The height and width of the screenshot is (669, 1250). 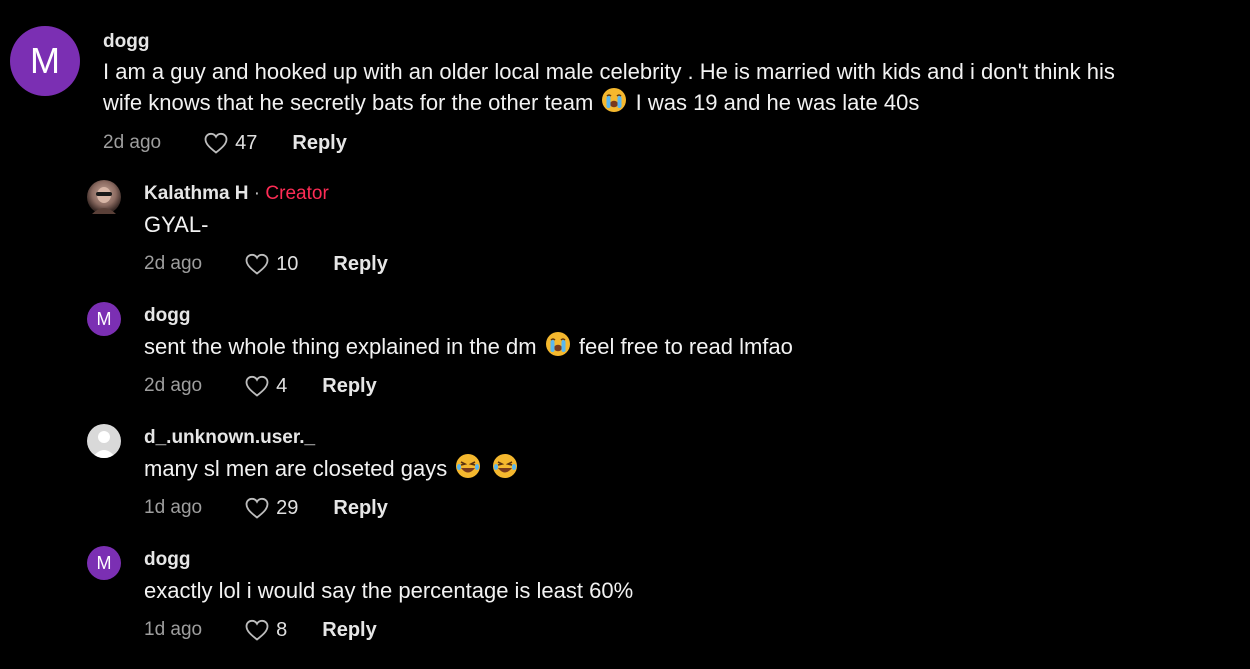 I want to click on comment-meta: 2d ago 4 Reply, so click(x=260, y=386).